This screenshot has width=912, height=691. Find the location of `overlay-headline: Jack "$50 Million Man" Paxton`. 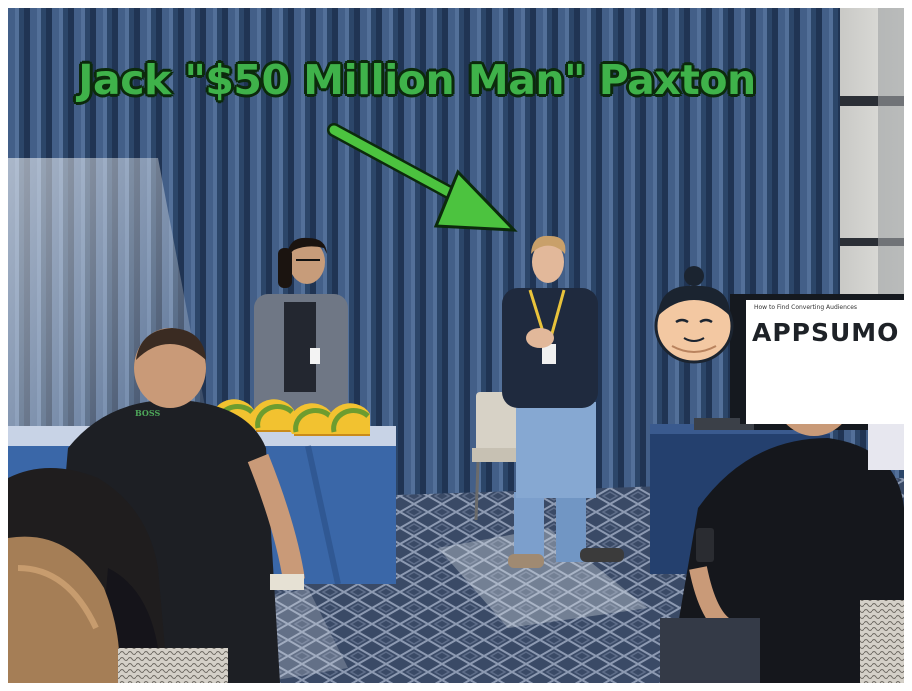

overlay-headline: Jack "$50 Million Man" Paxton is located at coordinates (417, 80).